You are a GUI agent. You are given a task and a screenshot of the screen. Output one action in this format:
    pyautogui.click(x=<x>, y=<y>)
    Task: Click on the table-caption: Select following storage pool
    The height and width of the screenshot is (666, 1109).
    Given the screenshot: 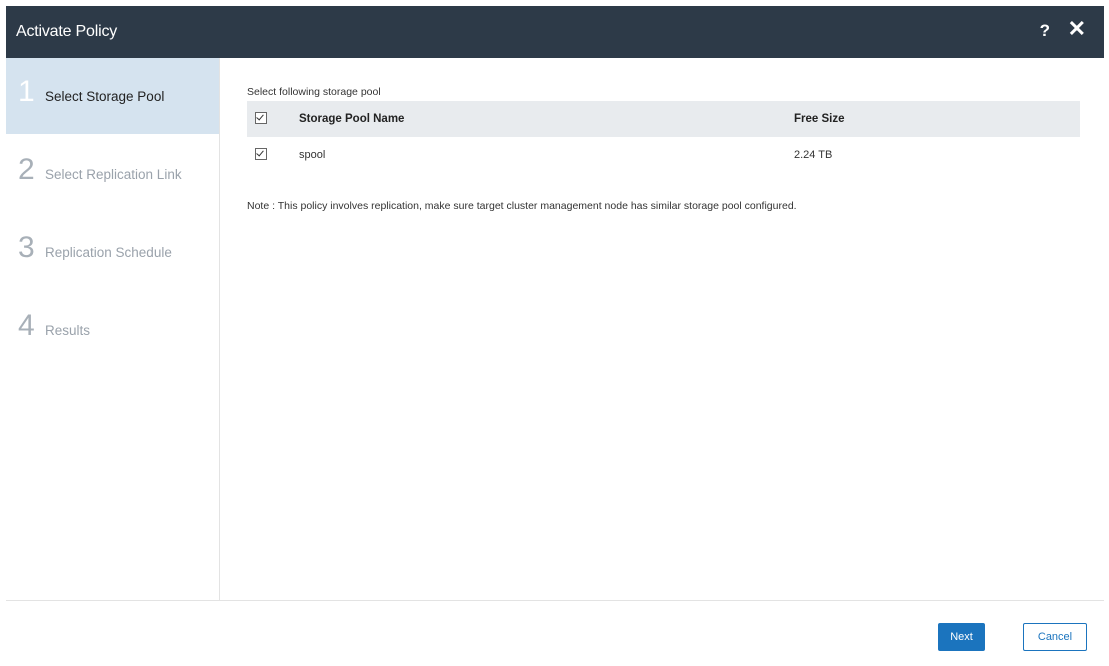 What is the action you would take?
    pyautogui.click(x=314, y=92)
    